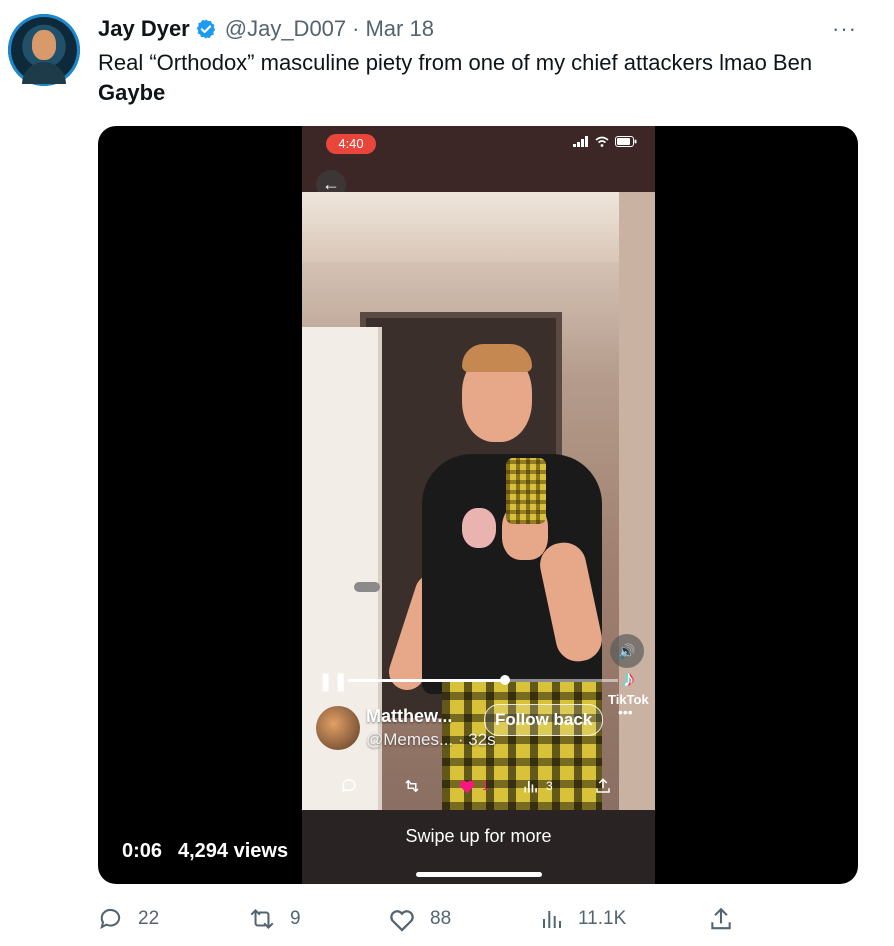 The width and height of the screenshot is (894, 946). What do you see at coordinates (402, 921) in the screenshot?
I see `heart-icon` at bounding box center [402, 921].